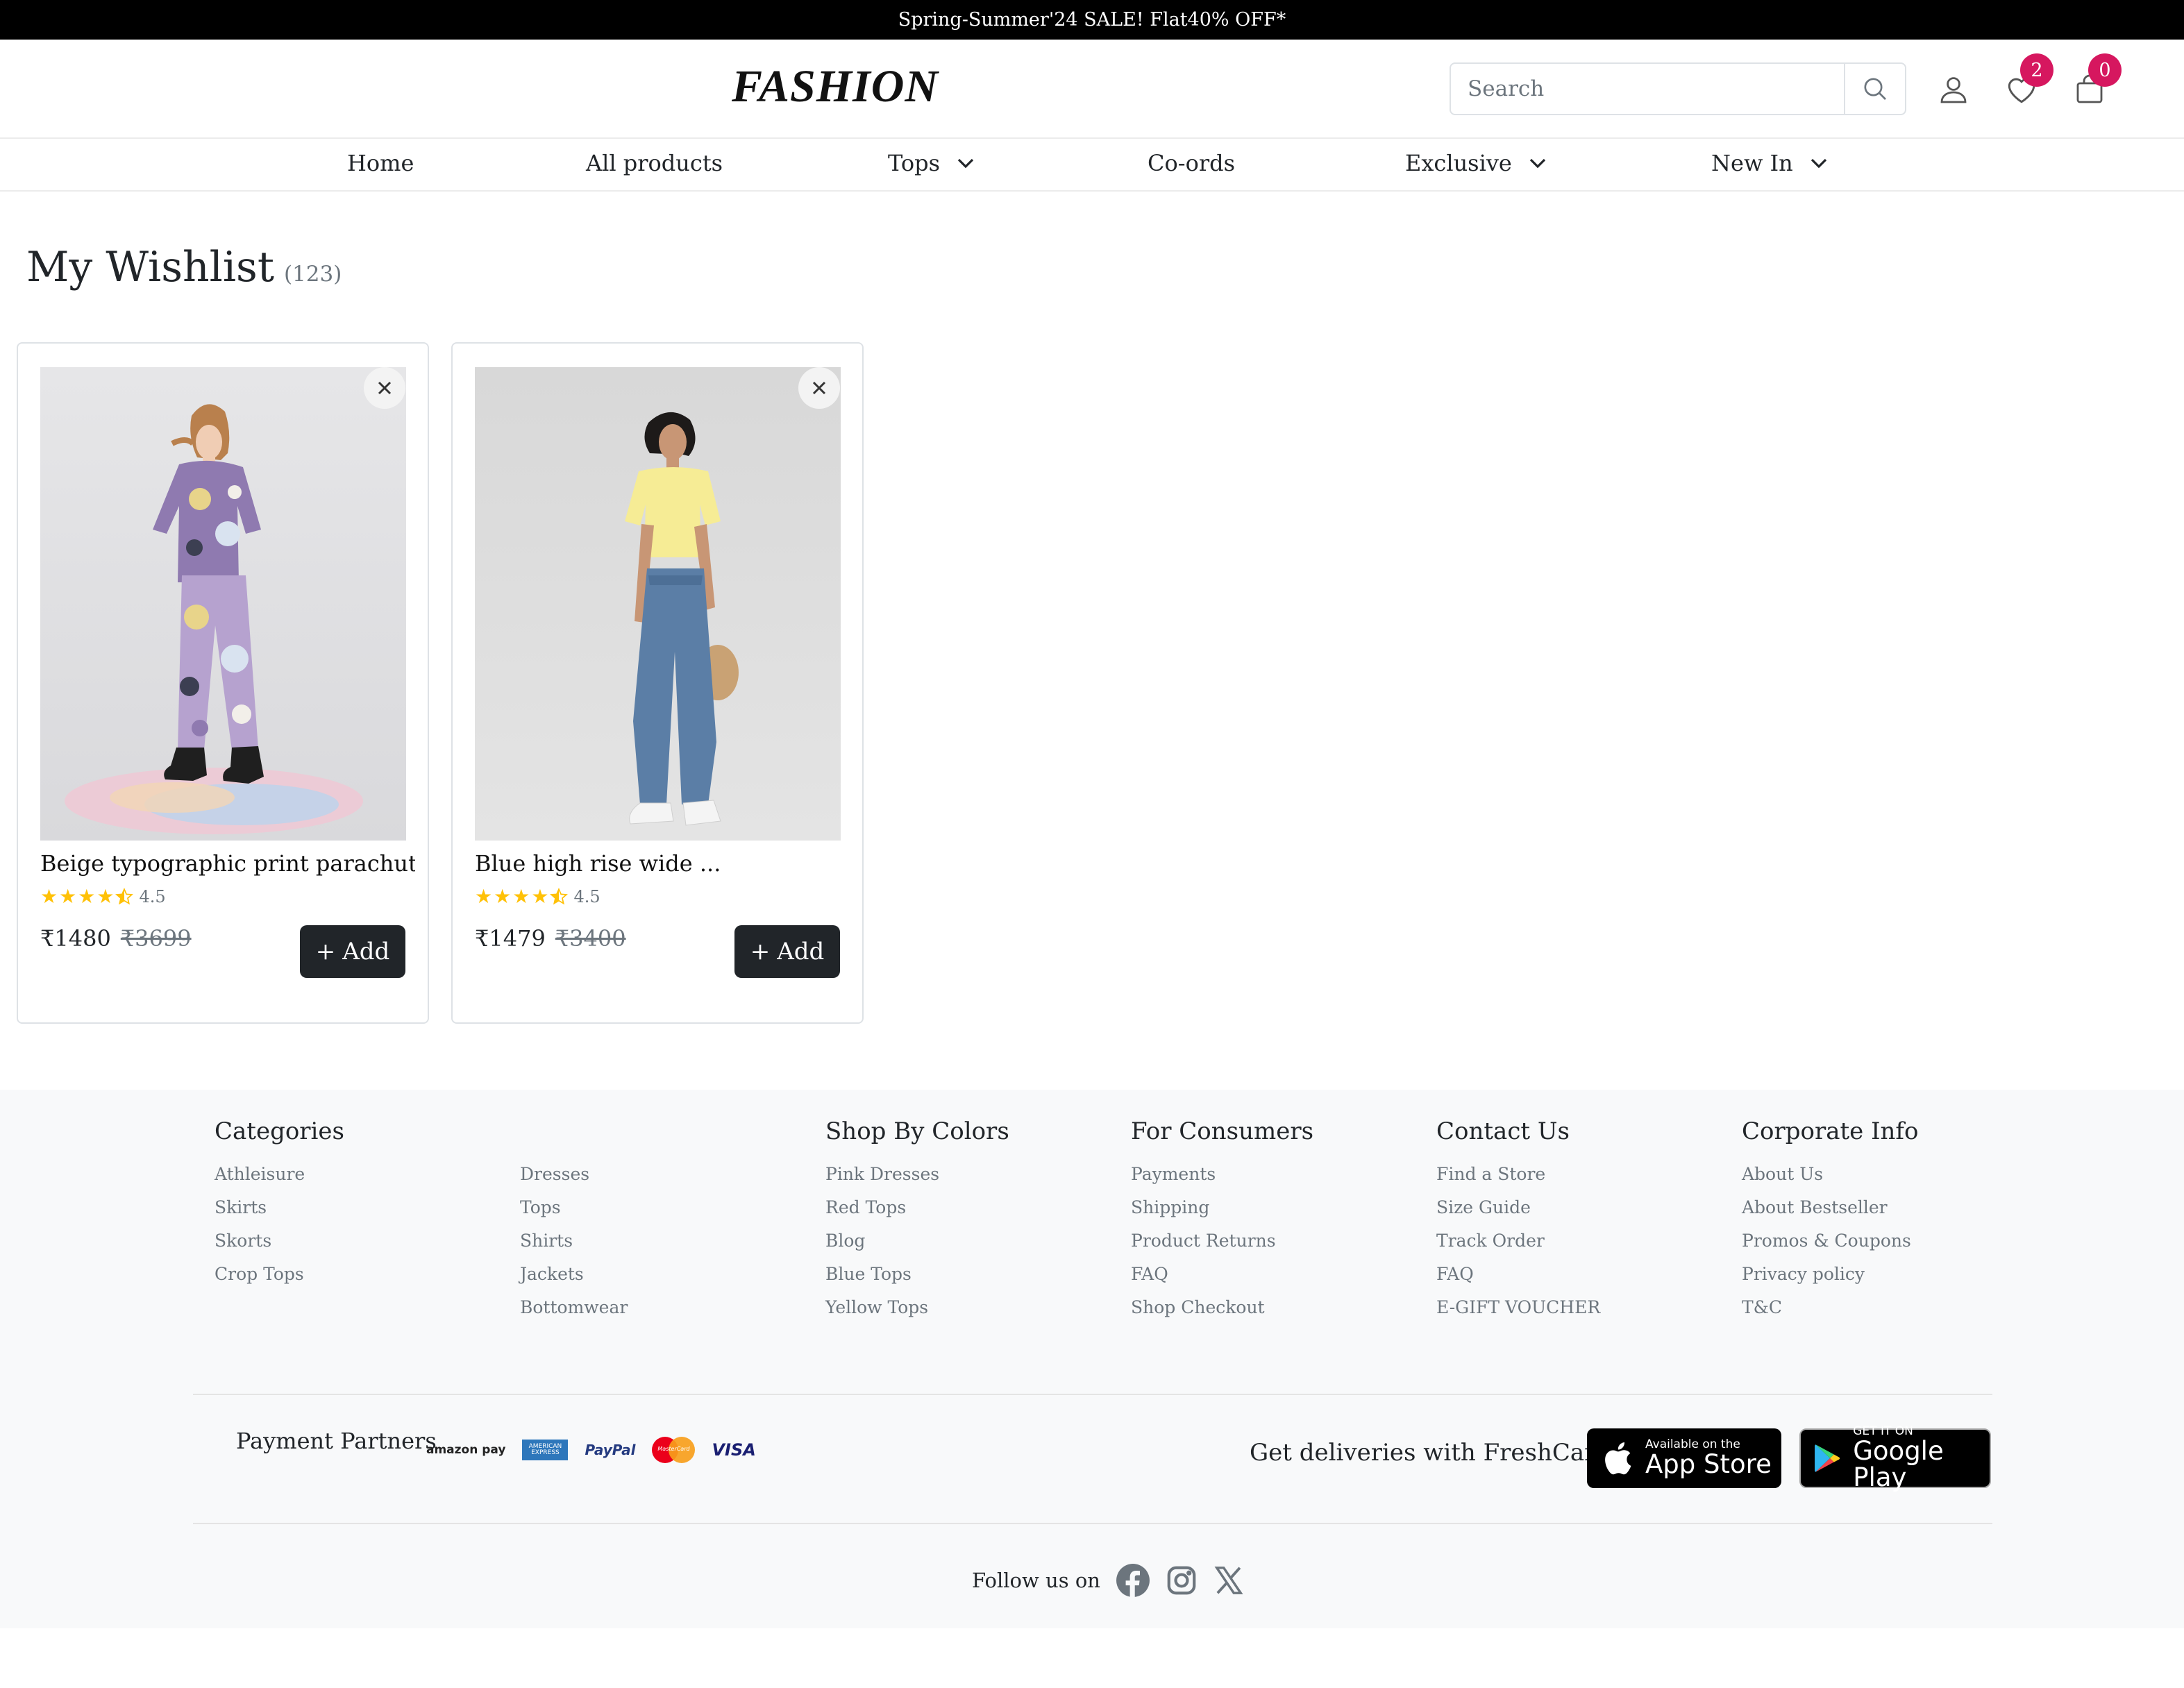 This screenshot has height=1688, width=2184. I want to click on app-store-button: Available on the App Store, so click(1684, 1458).